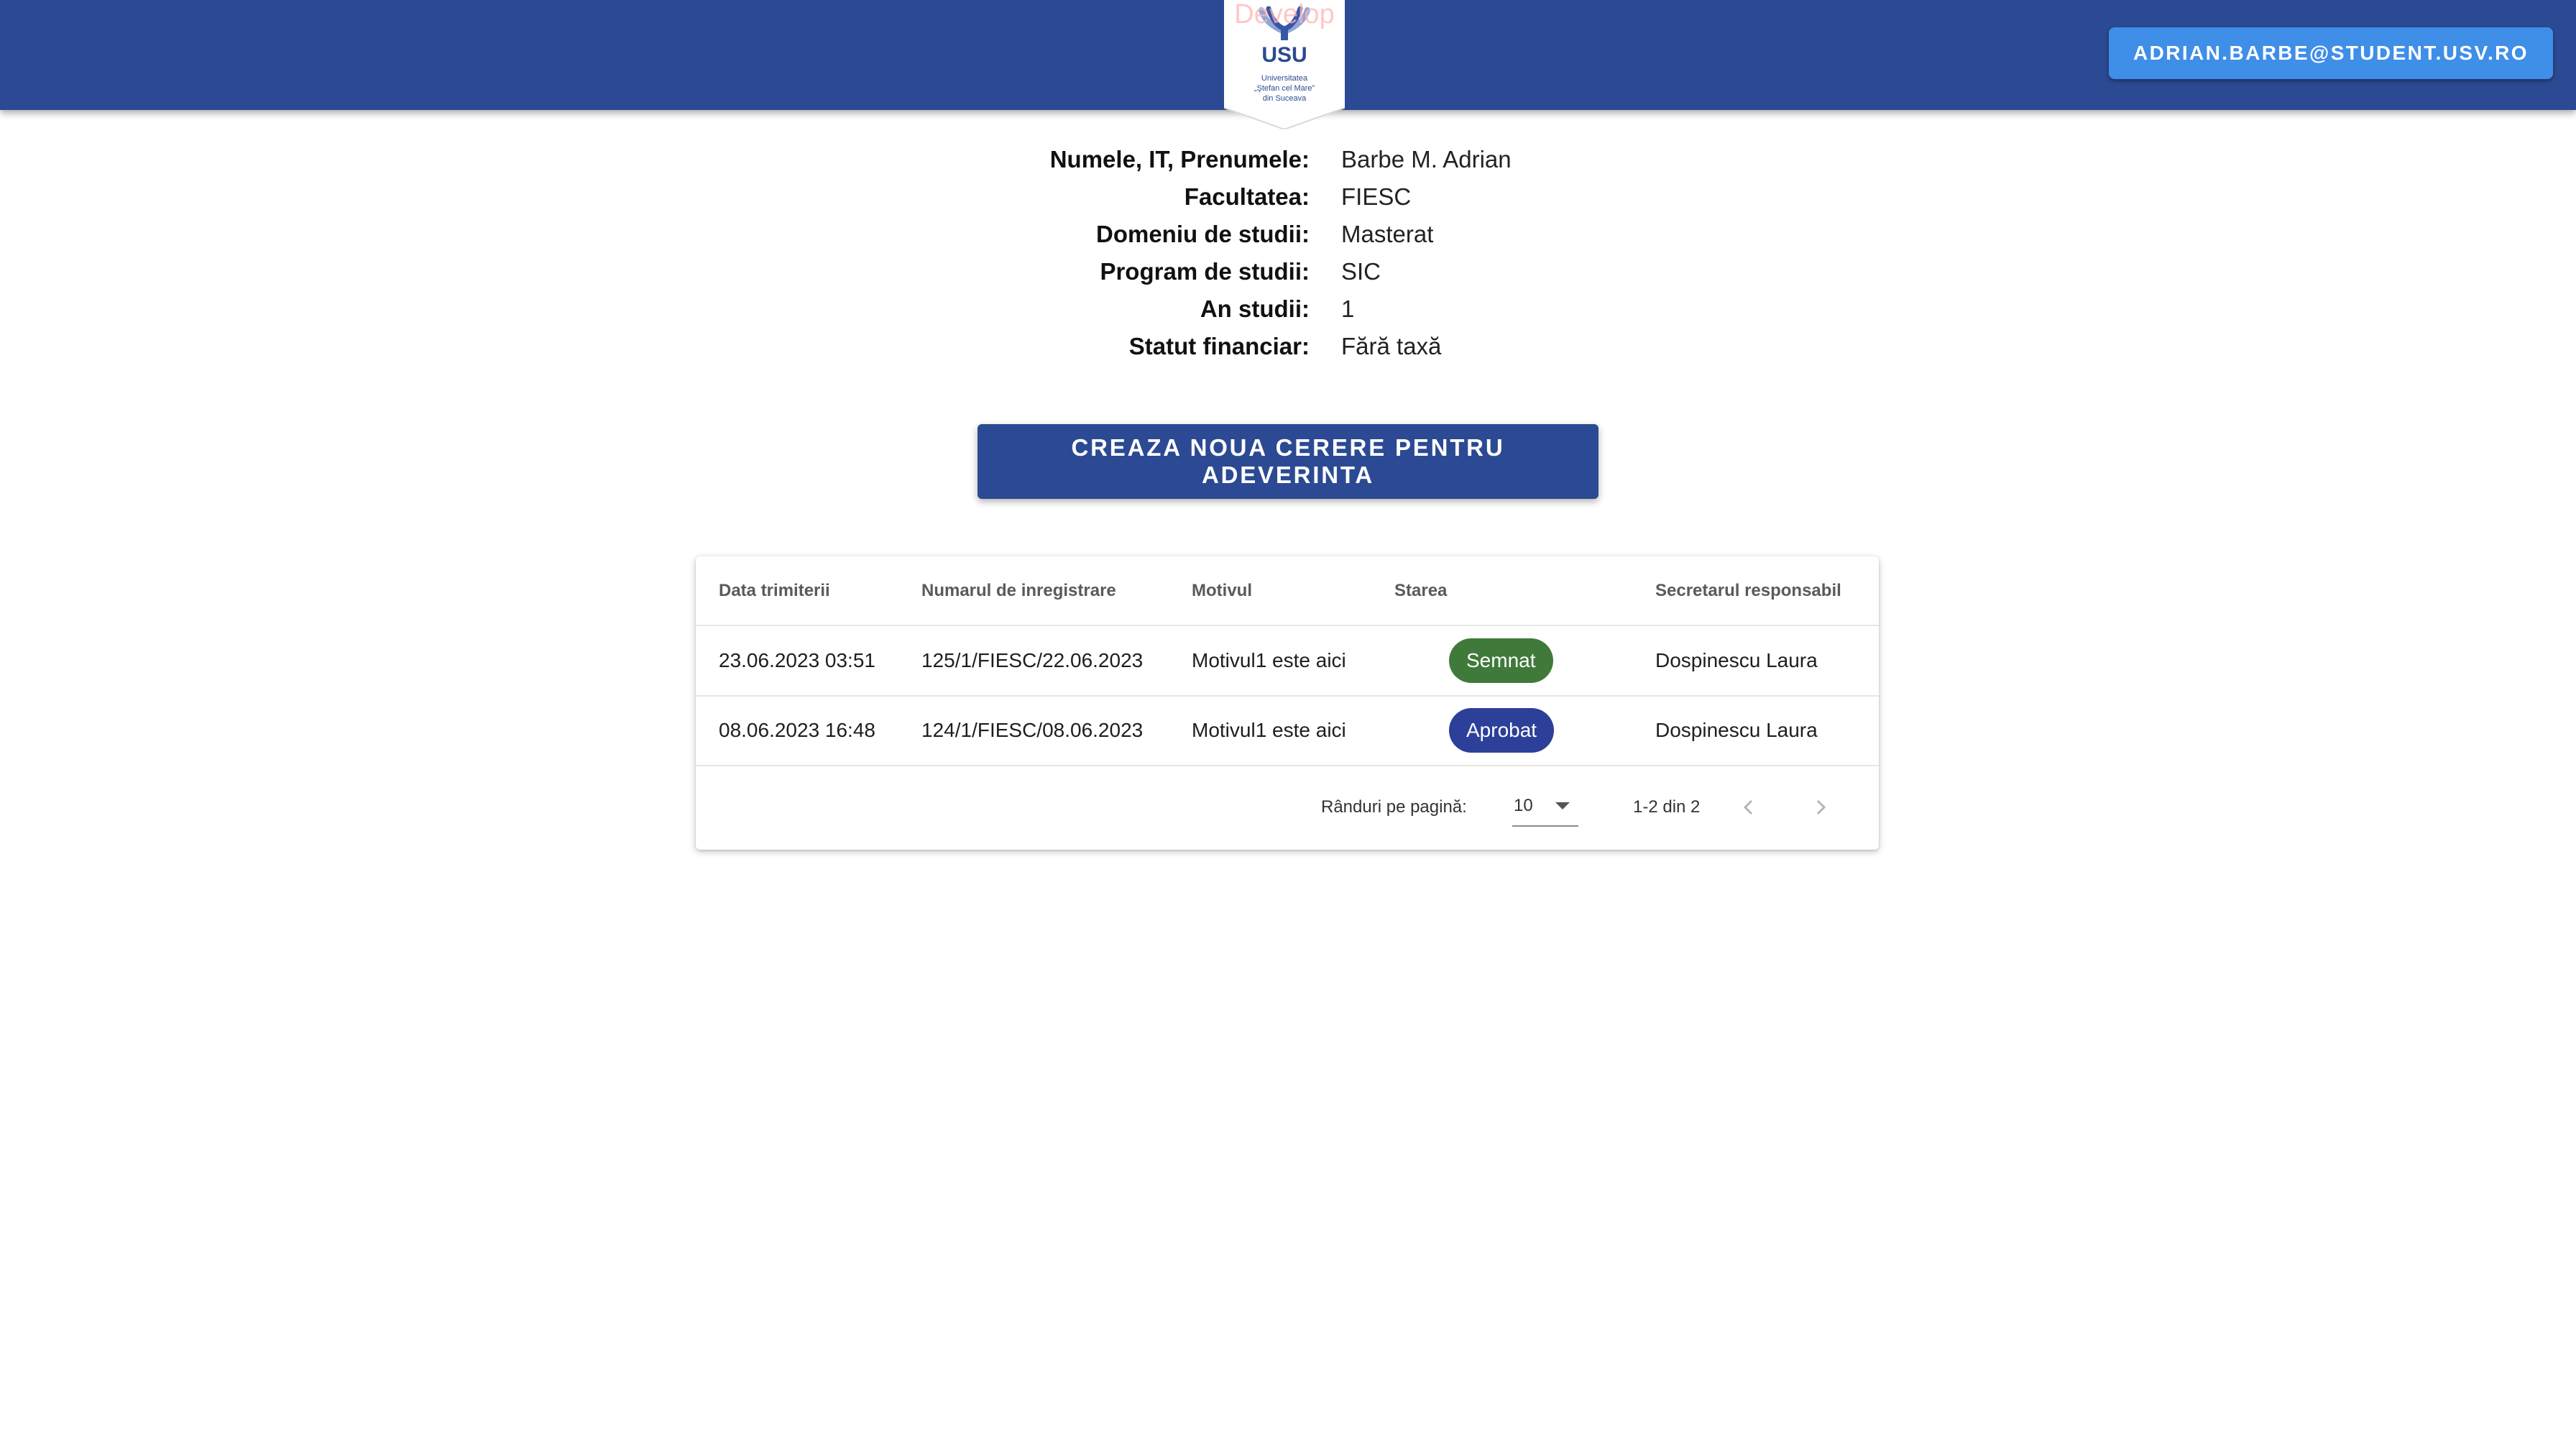 The width and height of the screenshot is (2576, 1455). I want to click on info-row-program: Program de studii: SIC, so click(1288, 271).